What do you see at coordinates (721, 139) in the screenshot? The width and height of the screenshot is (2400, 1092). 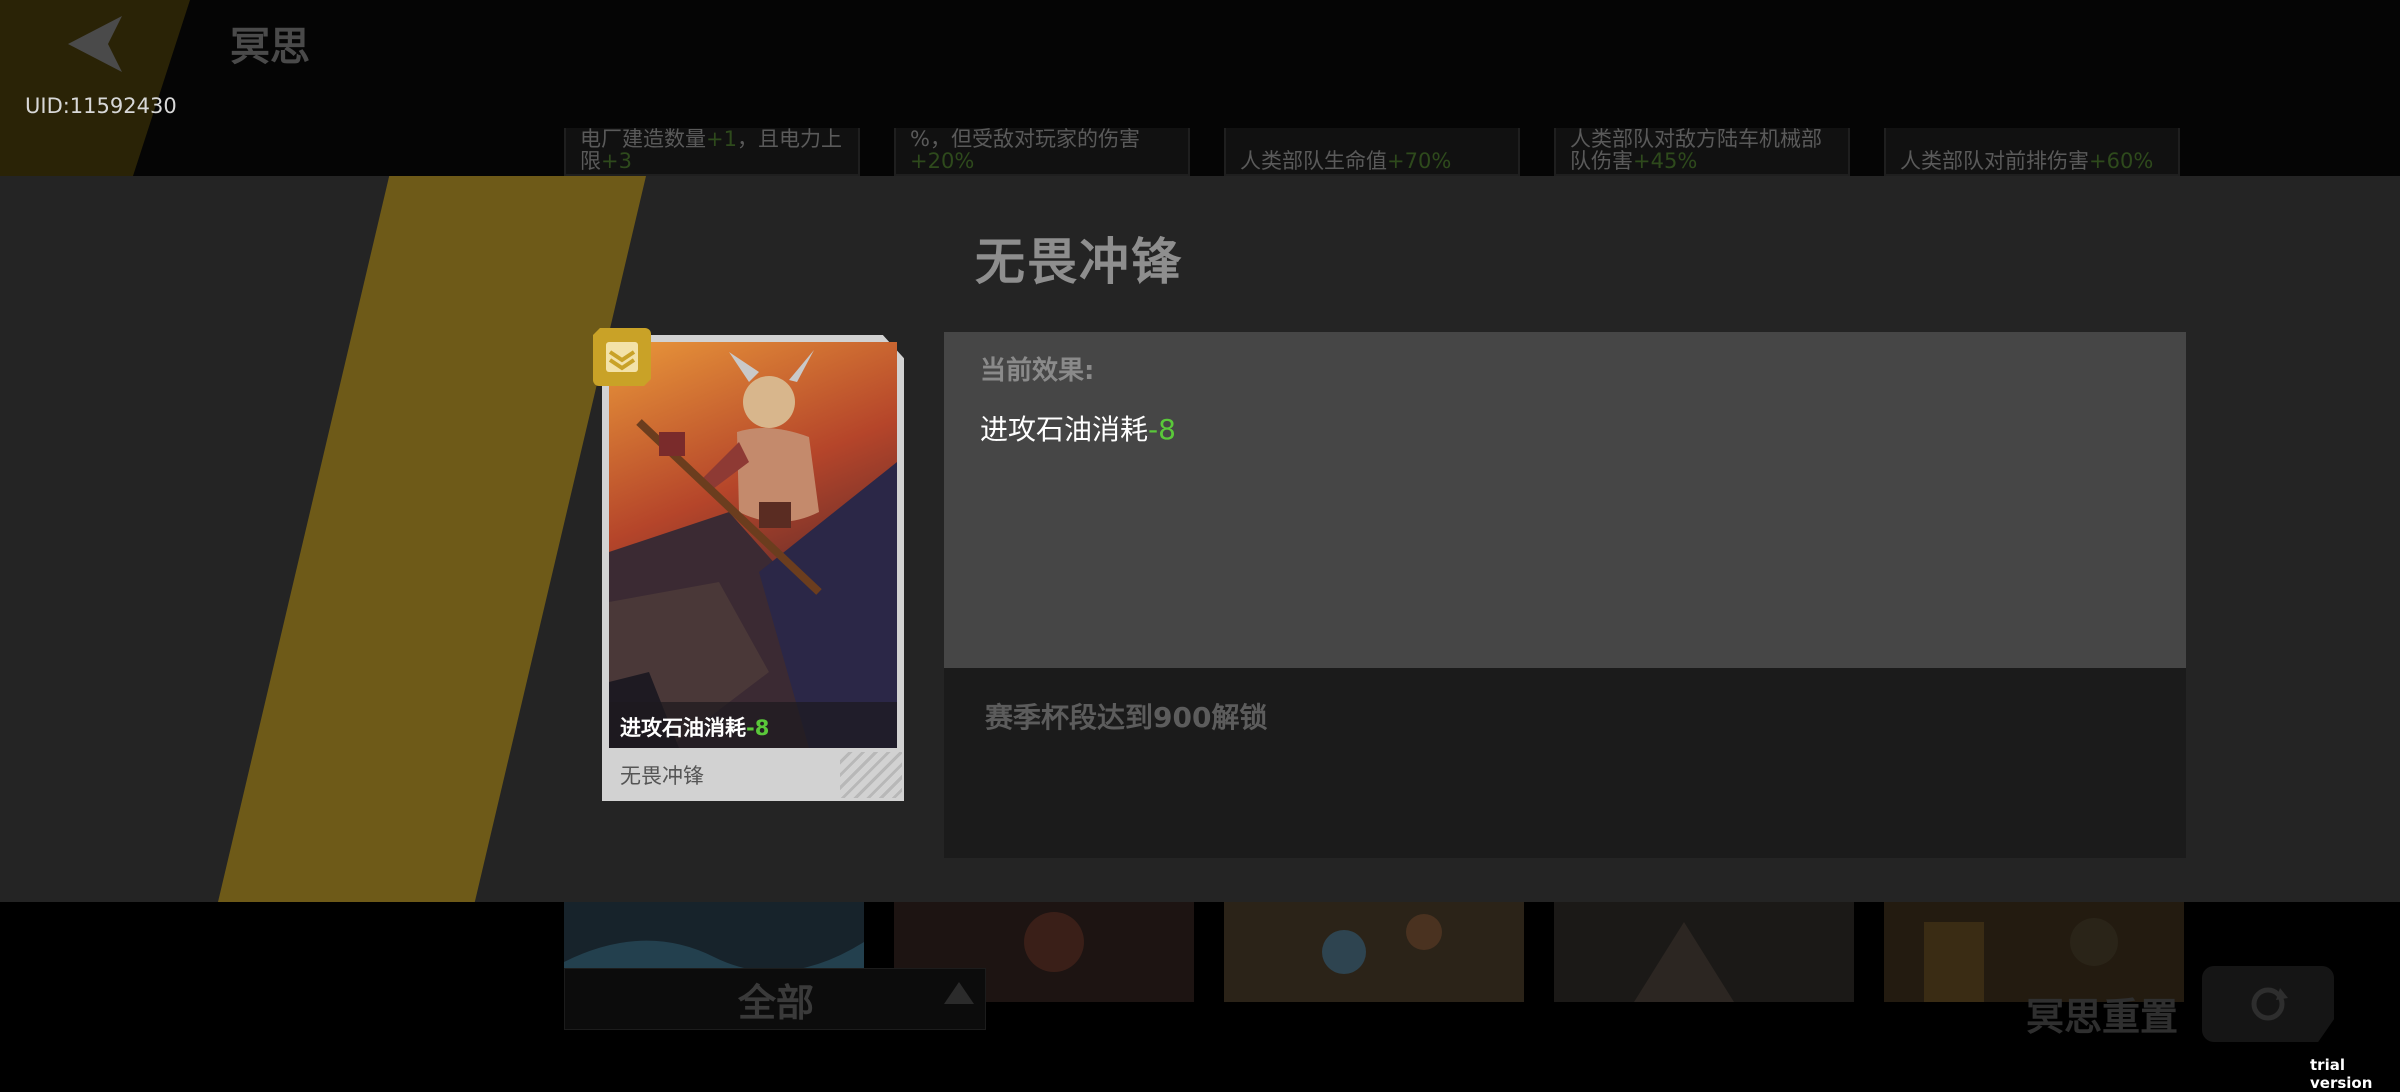 I see `talent-value: +1` at bounding box center [721, 139].